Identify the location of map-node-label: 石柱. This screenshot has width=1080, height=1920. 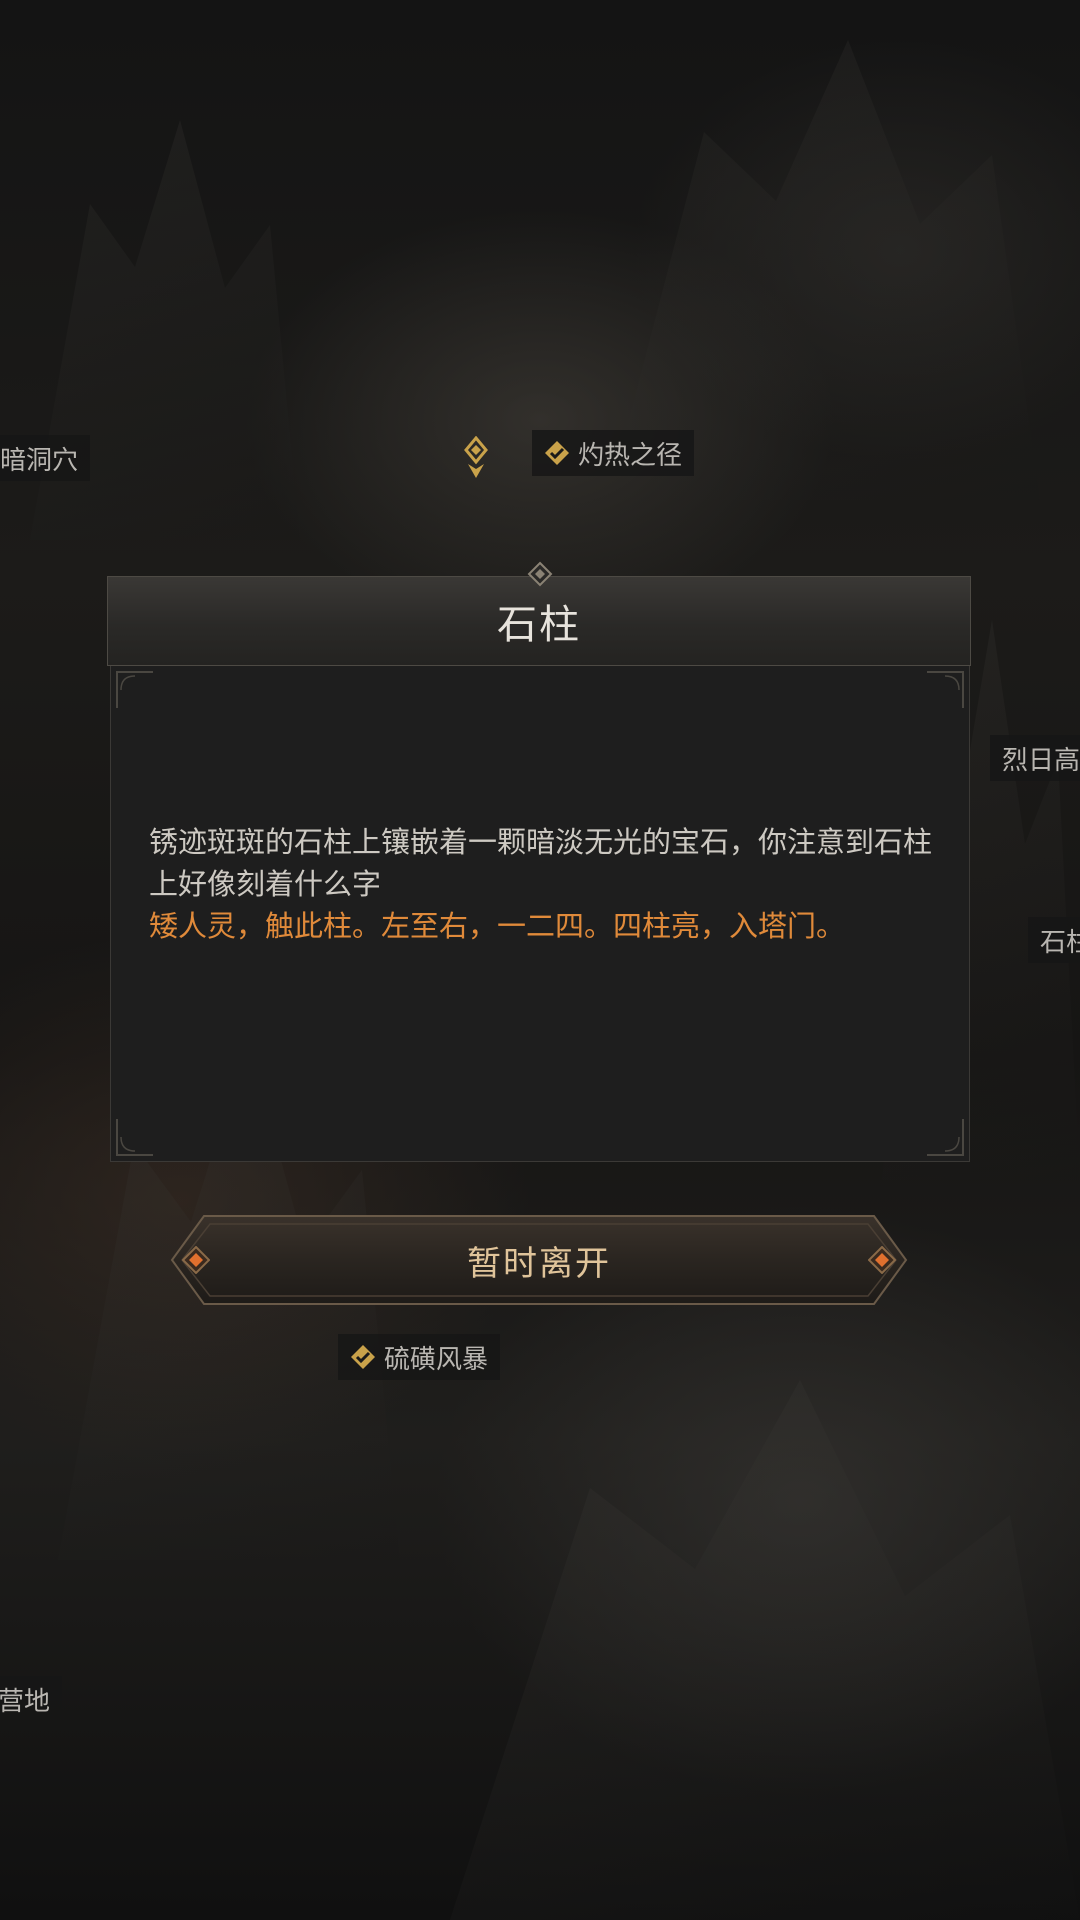
(1060, 942).